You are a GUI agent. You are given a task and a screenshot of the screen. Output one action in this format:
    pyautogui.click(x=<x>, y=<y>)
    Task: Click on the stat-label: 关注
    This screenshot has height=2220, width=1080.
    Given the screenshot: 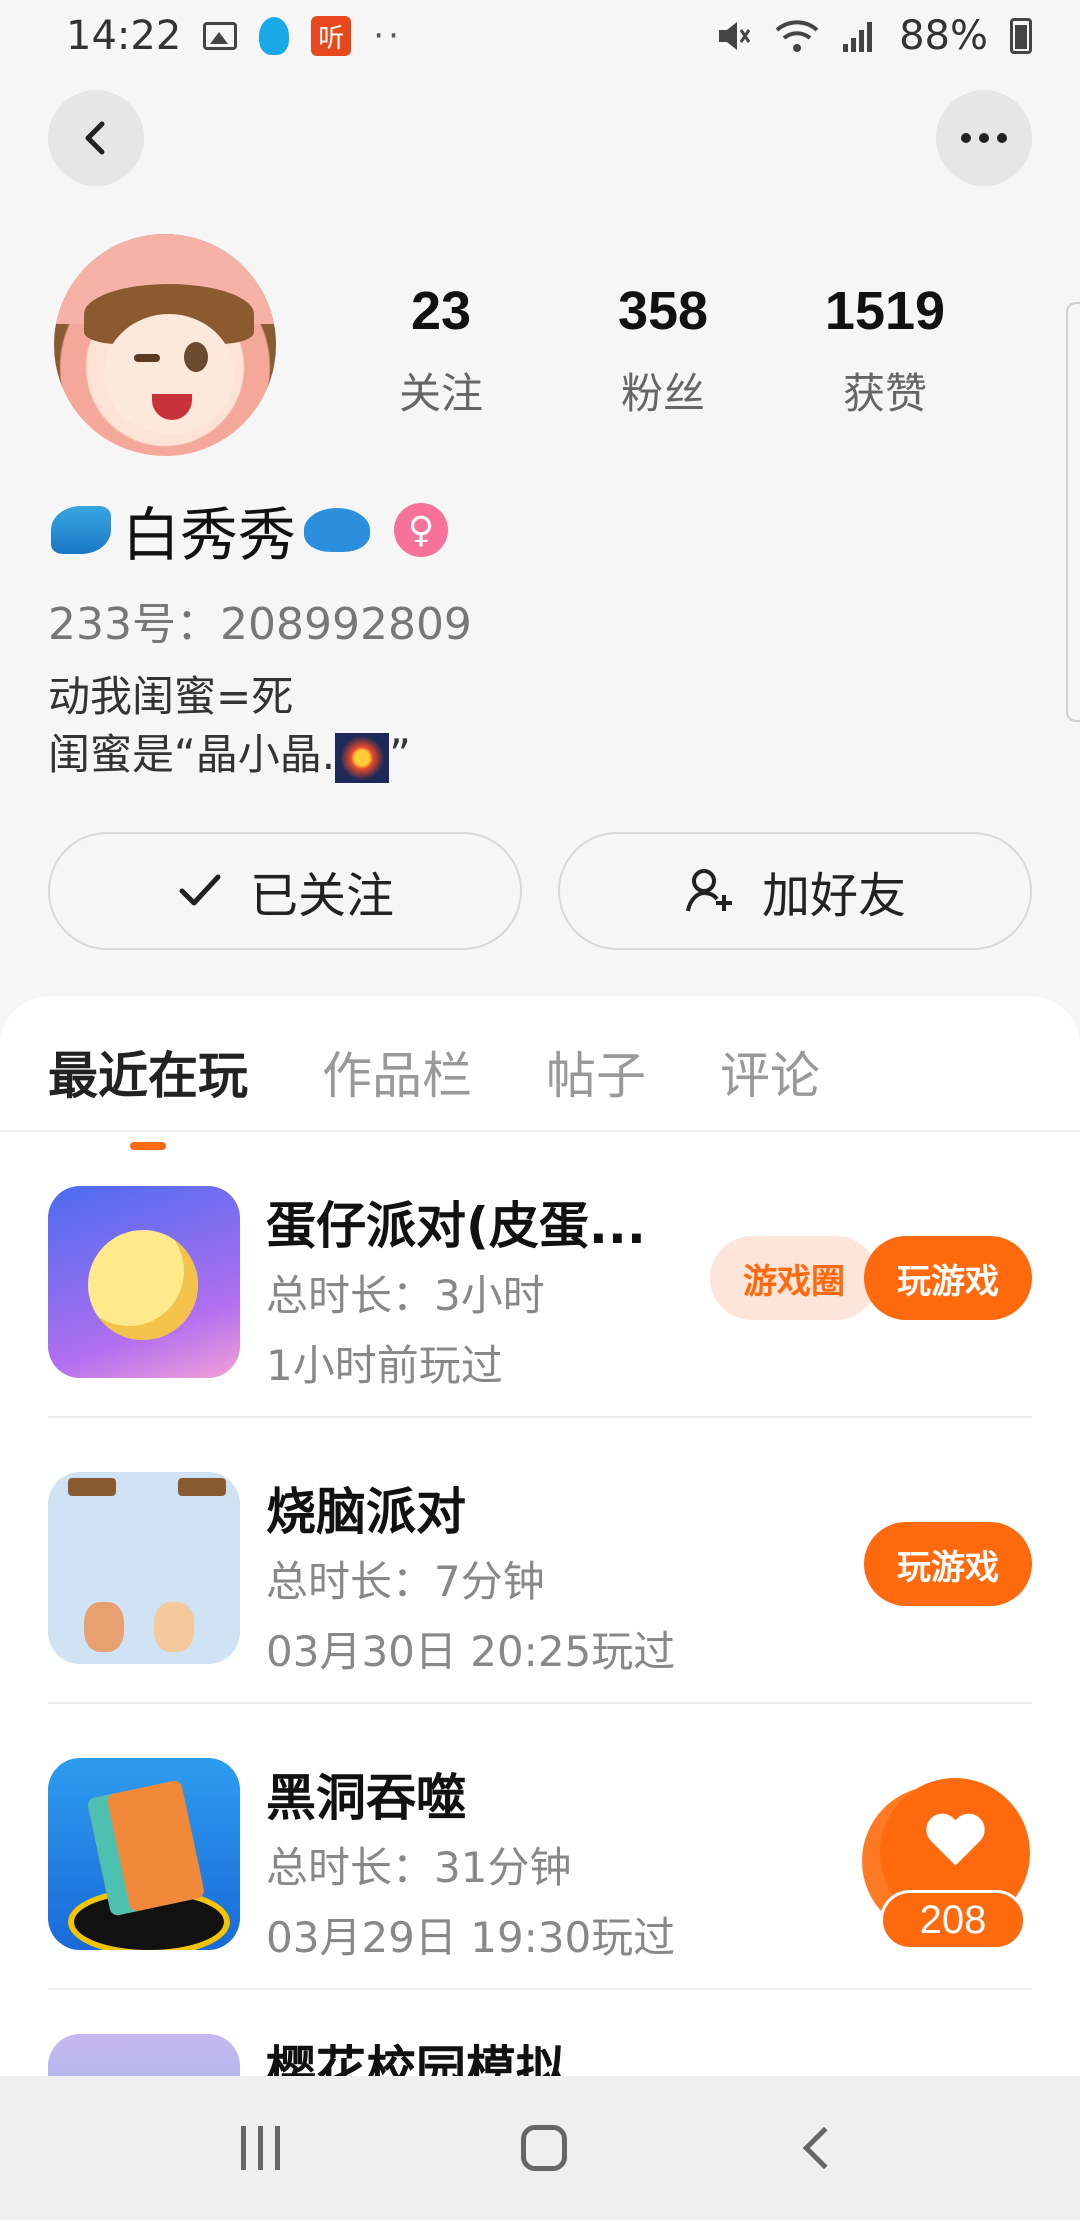 What is the action you would take?
    pyautogui.click(x=440, y=393)
    